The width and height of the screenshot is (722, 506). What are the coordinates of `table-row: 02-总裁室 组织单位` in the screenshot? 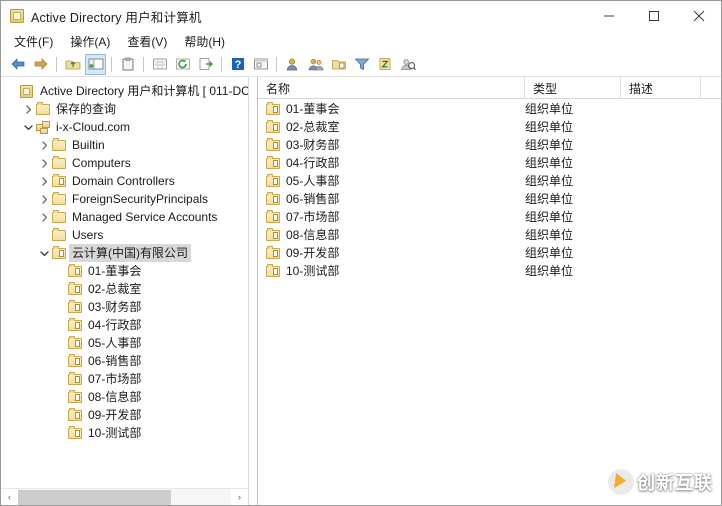 It's located at (489, 127).